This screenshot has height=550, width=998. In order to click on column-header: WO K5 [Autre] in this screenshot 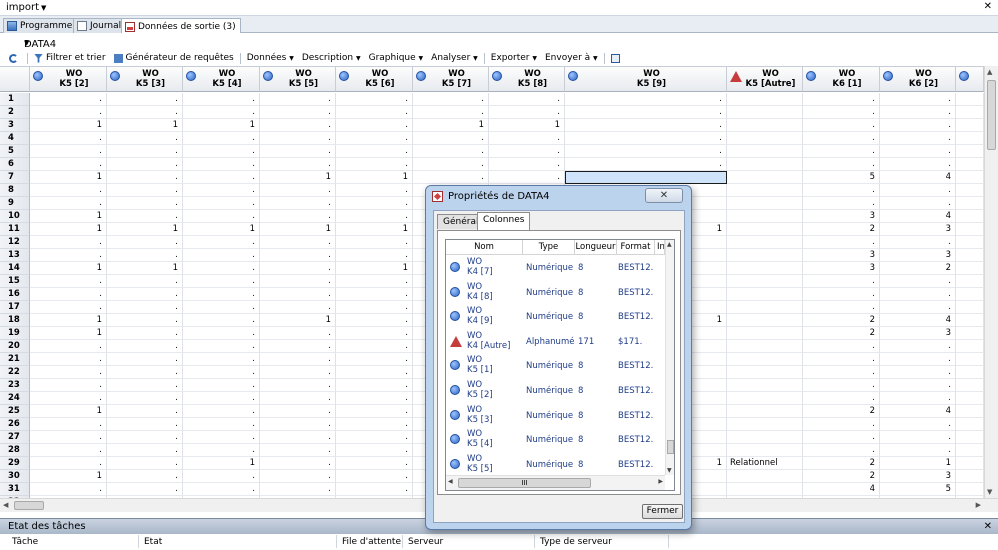, I will do `click(765, 79)`.